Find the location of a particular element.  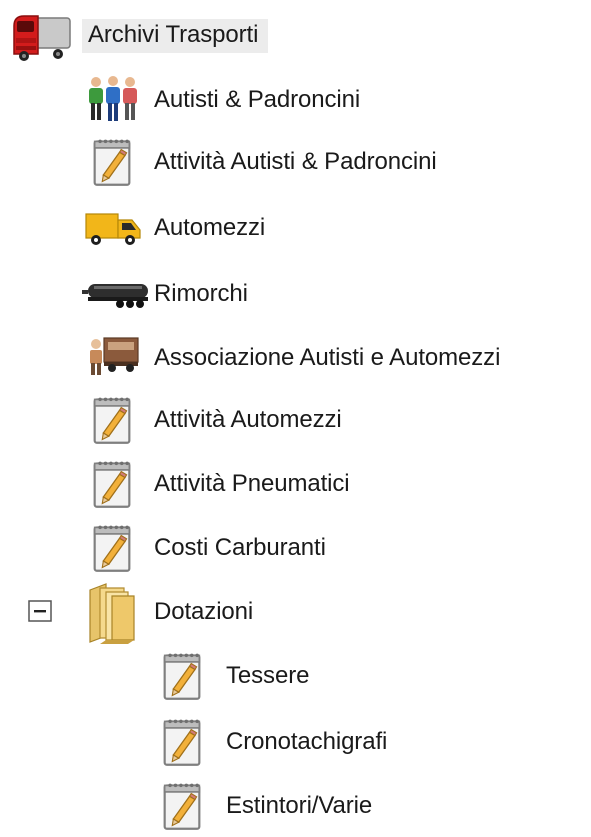

tree-node-dotazioni: Dotazioni is located at coordinates (203, 612).